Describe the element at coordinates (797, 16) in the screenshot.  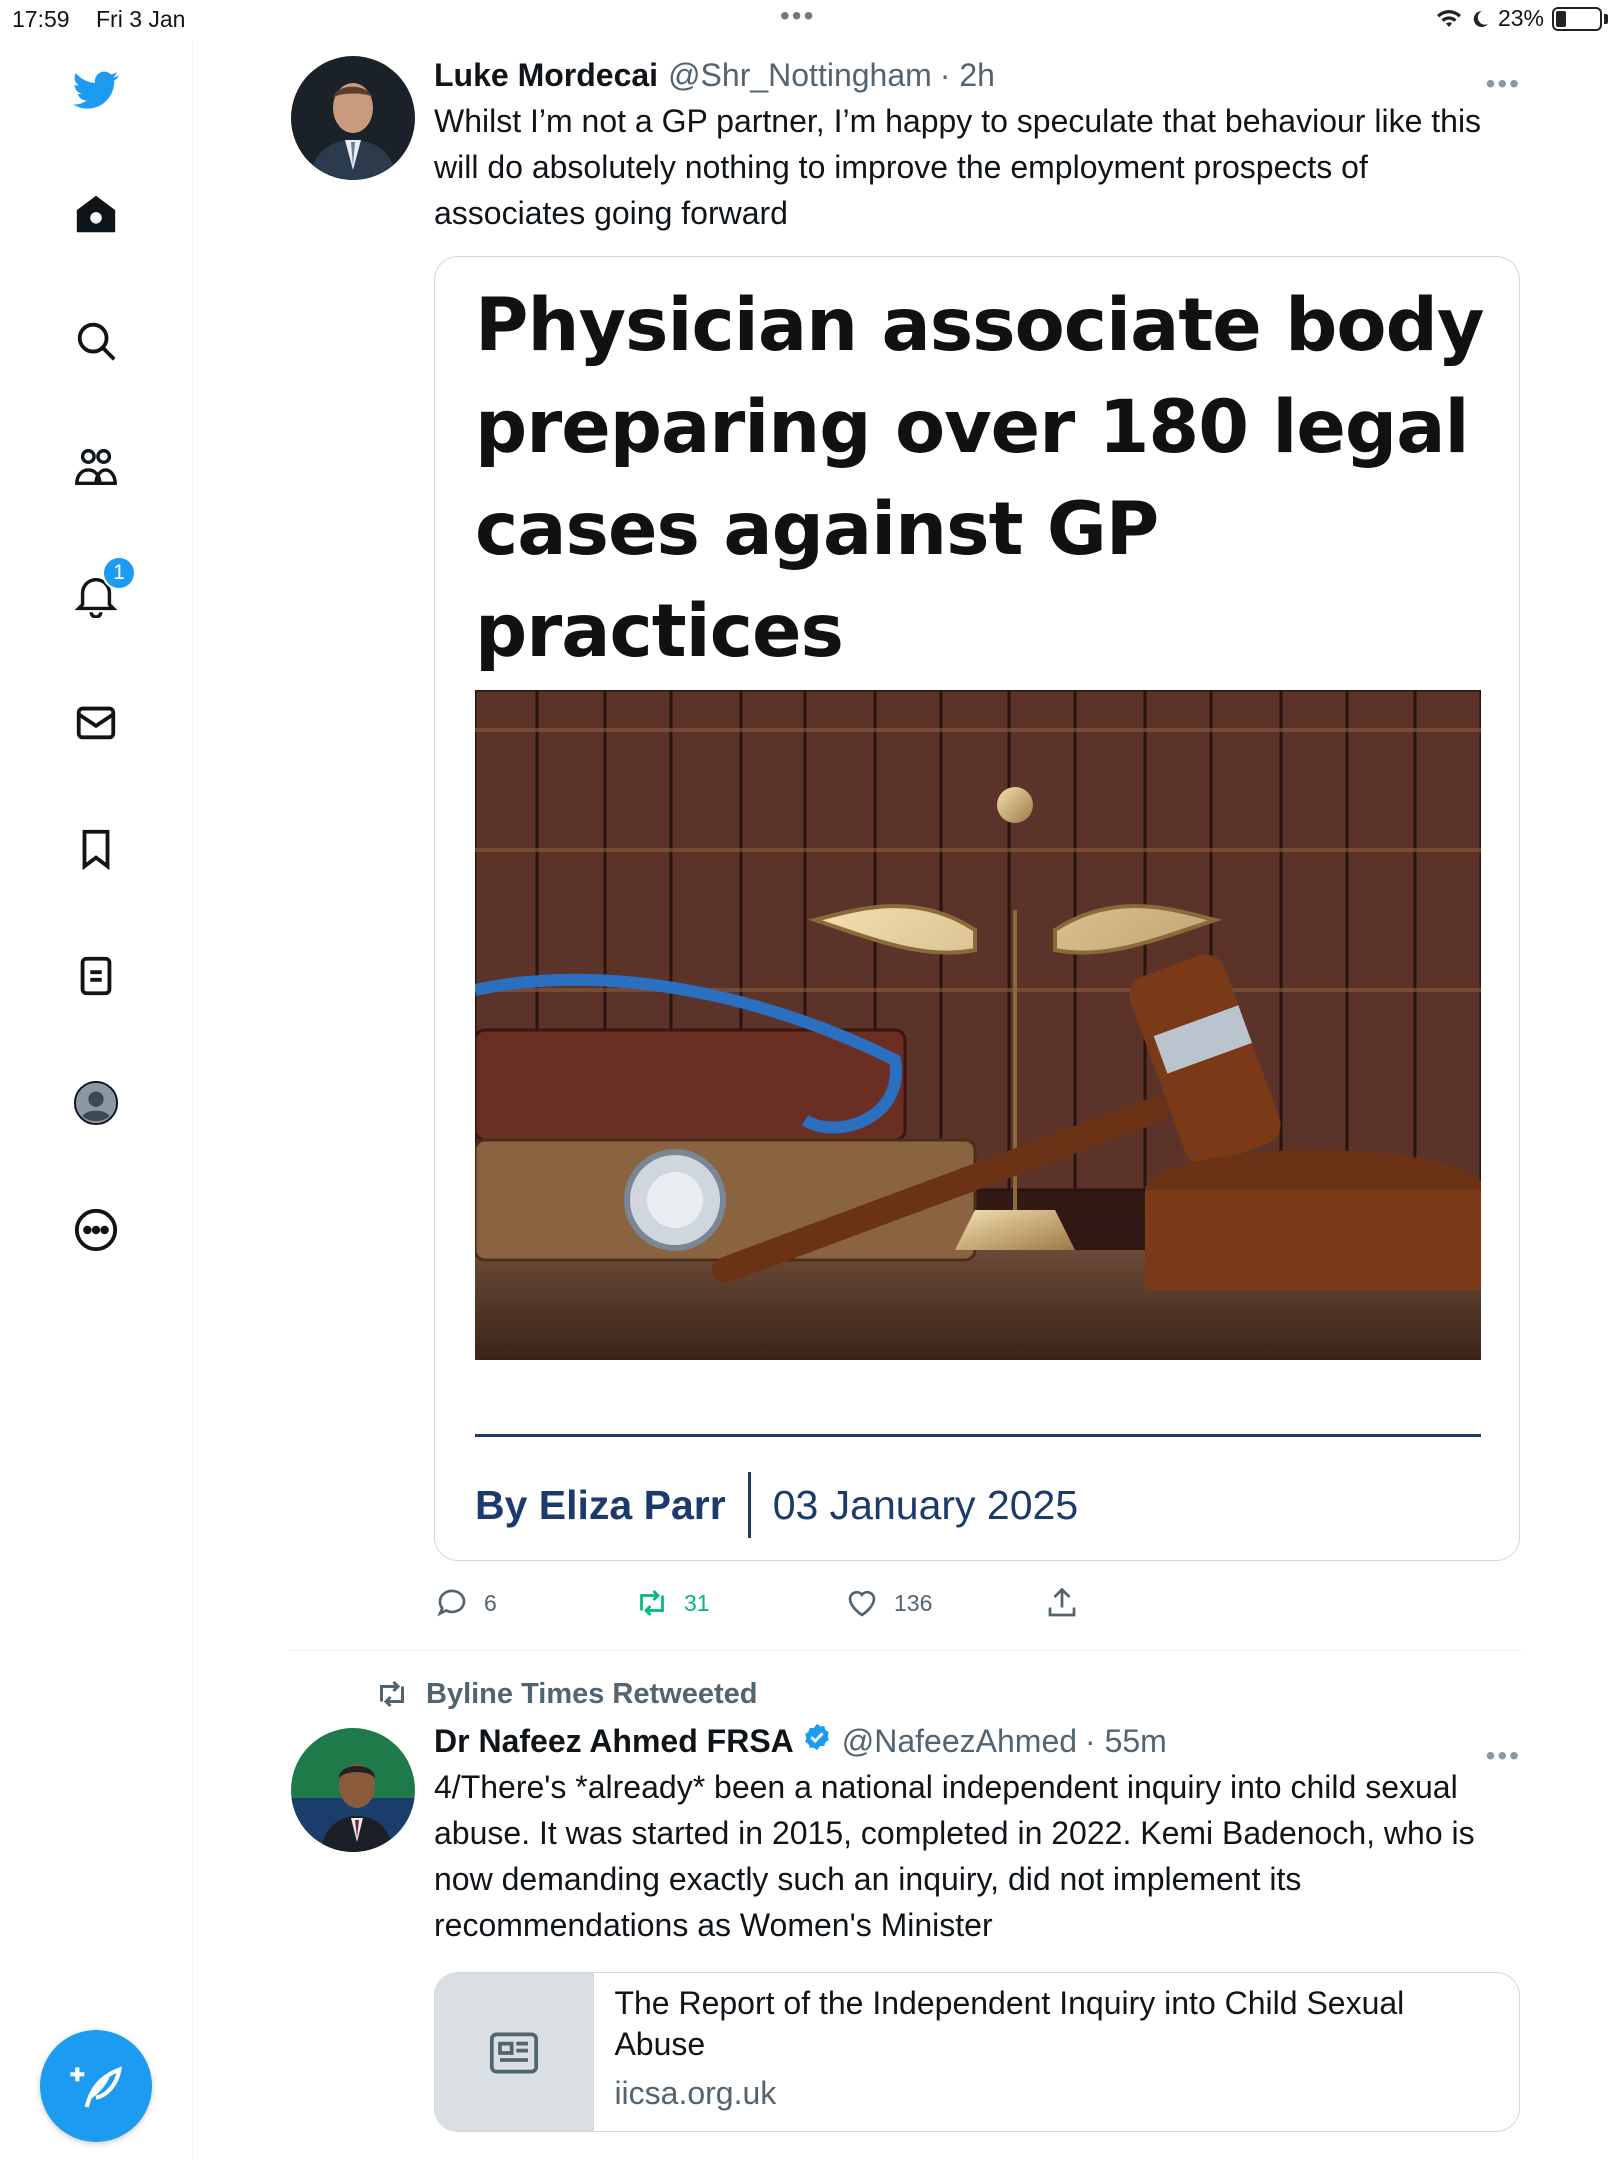
I see `multitasking-dots-icon: •••` at that location.